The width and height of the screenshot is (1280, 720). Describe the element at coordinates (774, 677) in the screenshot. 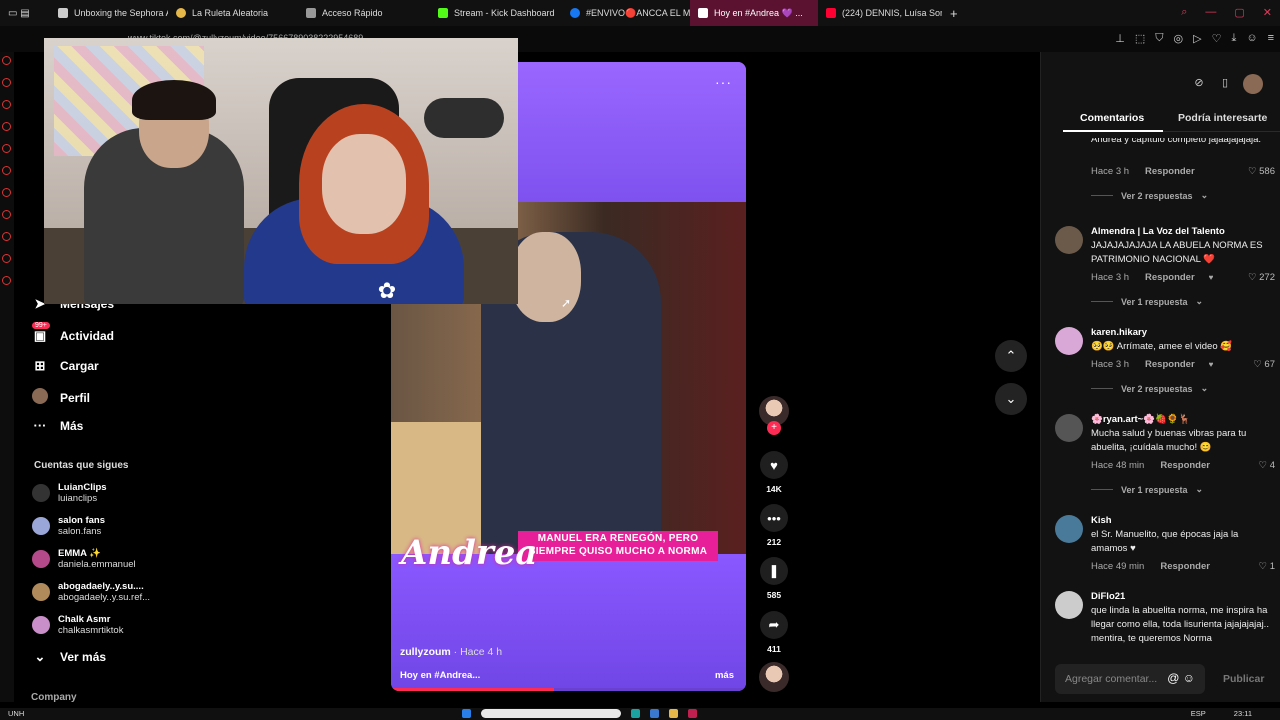

I see `sound-avatar-button` at that location.